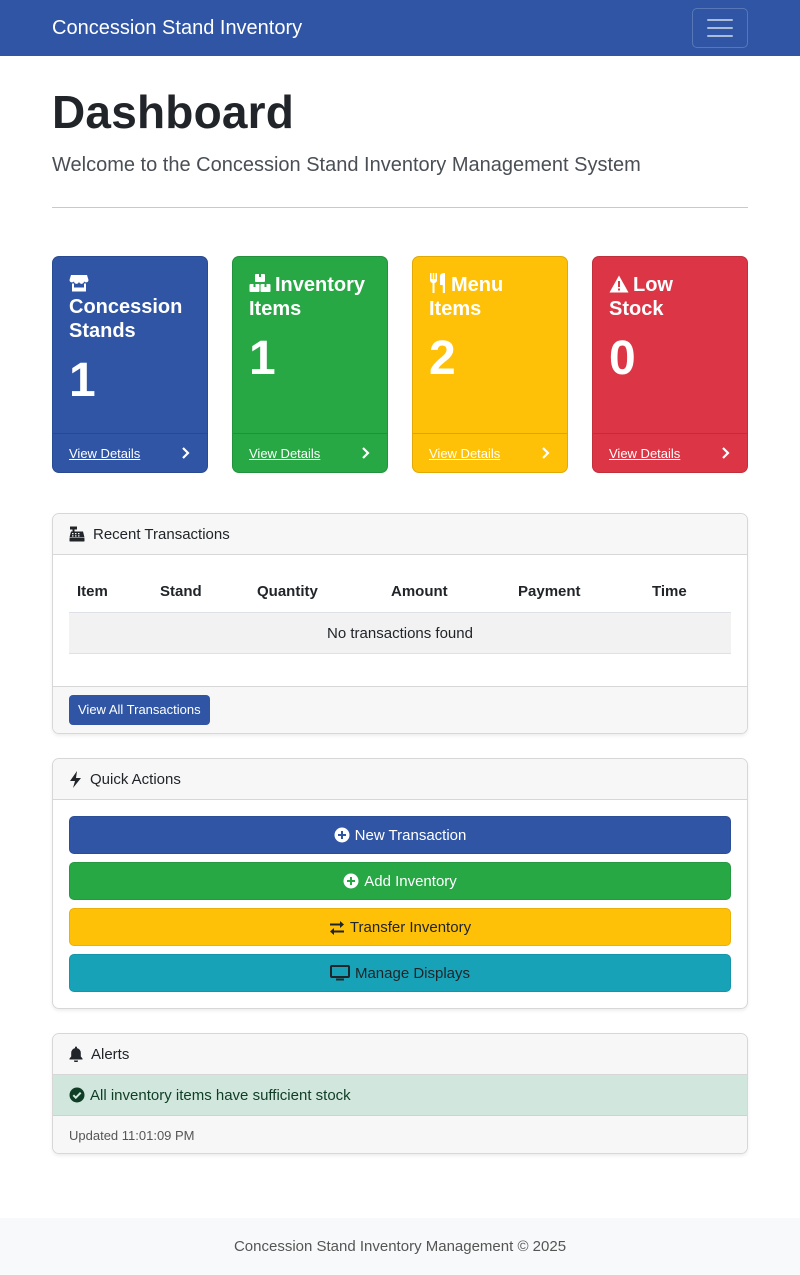 The width and height of the screenshot is (800, 1275). I want to click on column-header-payment: Payment, so click(577, 592).